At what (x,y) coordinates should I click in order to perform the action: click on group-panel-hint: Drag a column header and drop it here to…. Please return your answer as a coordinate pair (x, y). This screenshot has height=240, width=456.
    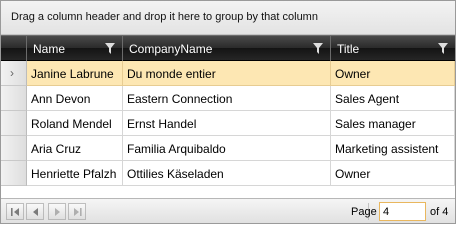
    Looking at the image, I should click on (164, 17).